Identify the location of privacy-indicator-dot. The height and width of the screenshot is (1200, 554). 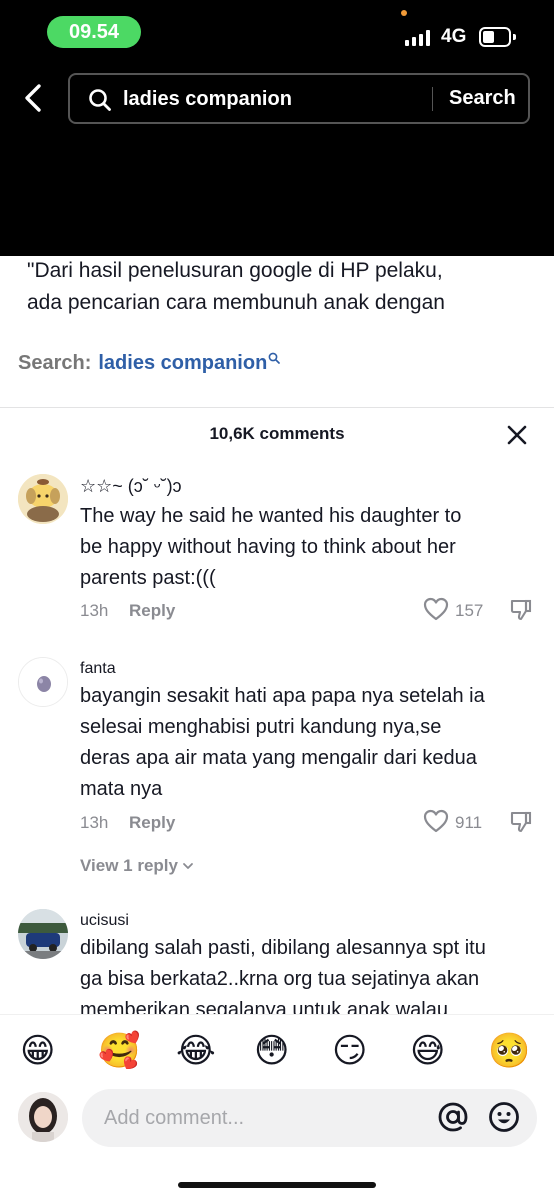
(404, 13).